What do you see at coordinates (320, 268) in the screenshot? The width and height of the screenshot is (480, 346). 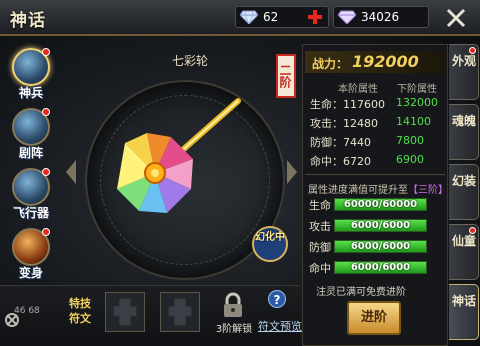 I see `progress-label: 命中` at bounding box center [320, 268].